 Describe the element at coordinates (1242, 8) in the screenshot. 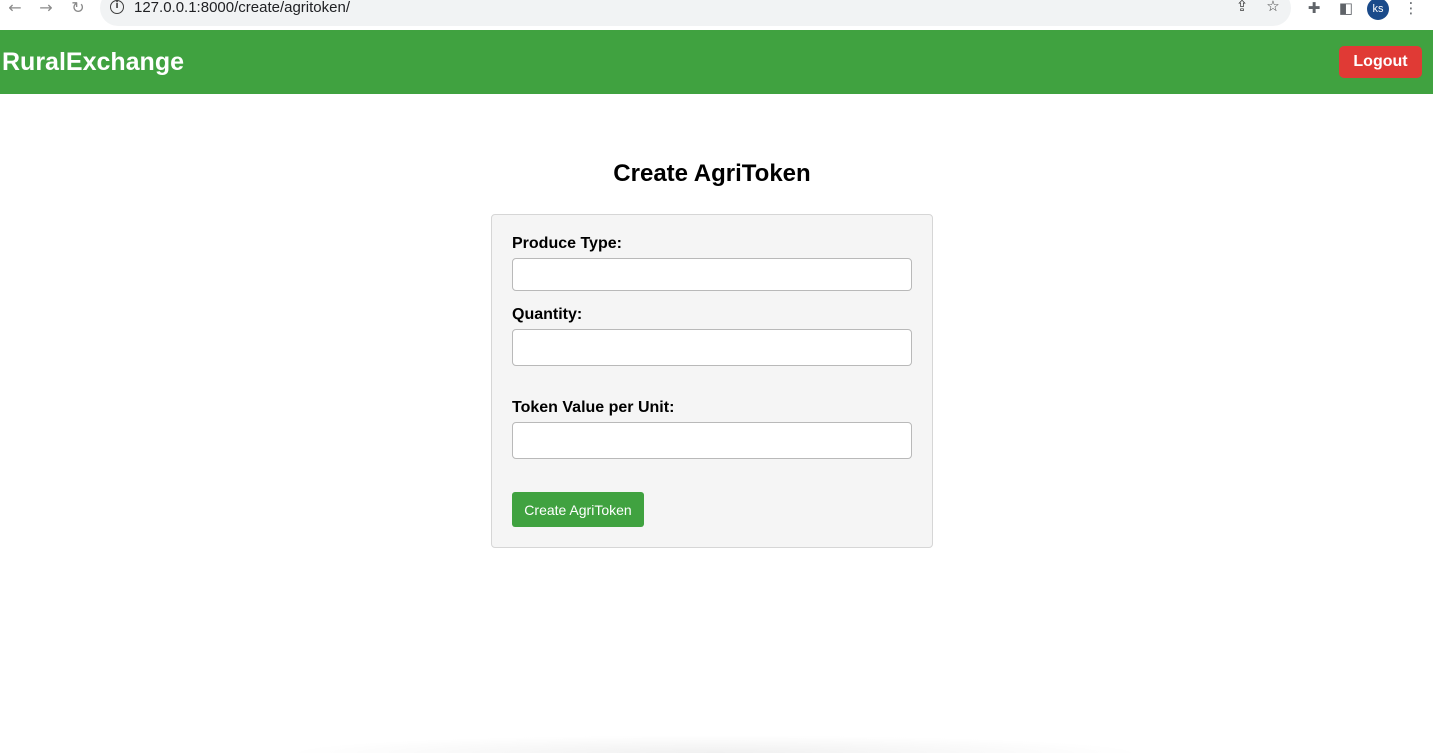

I see `share-icon: ⇪` at that location.